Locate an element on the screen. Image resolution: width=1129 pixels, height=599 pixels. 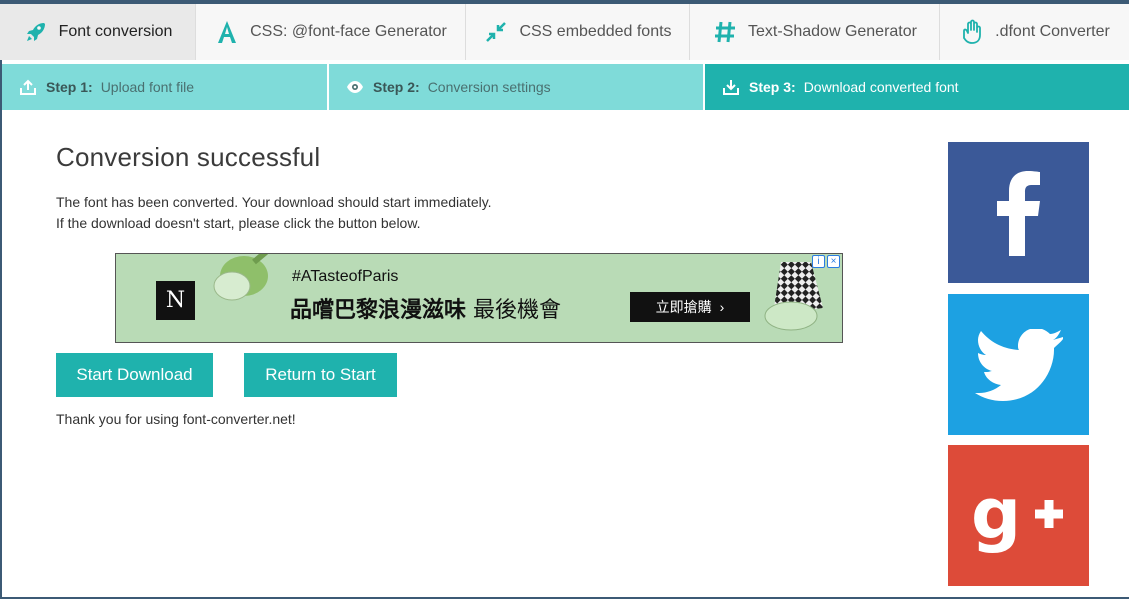
ad-choices: i × is located at coordinates (826, 261).